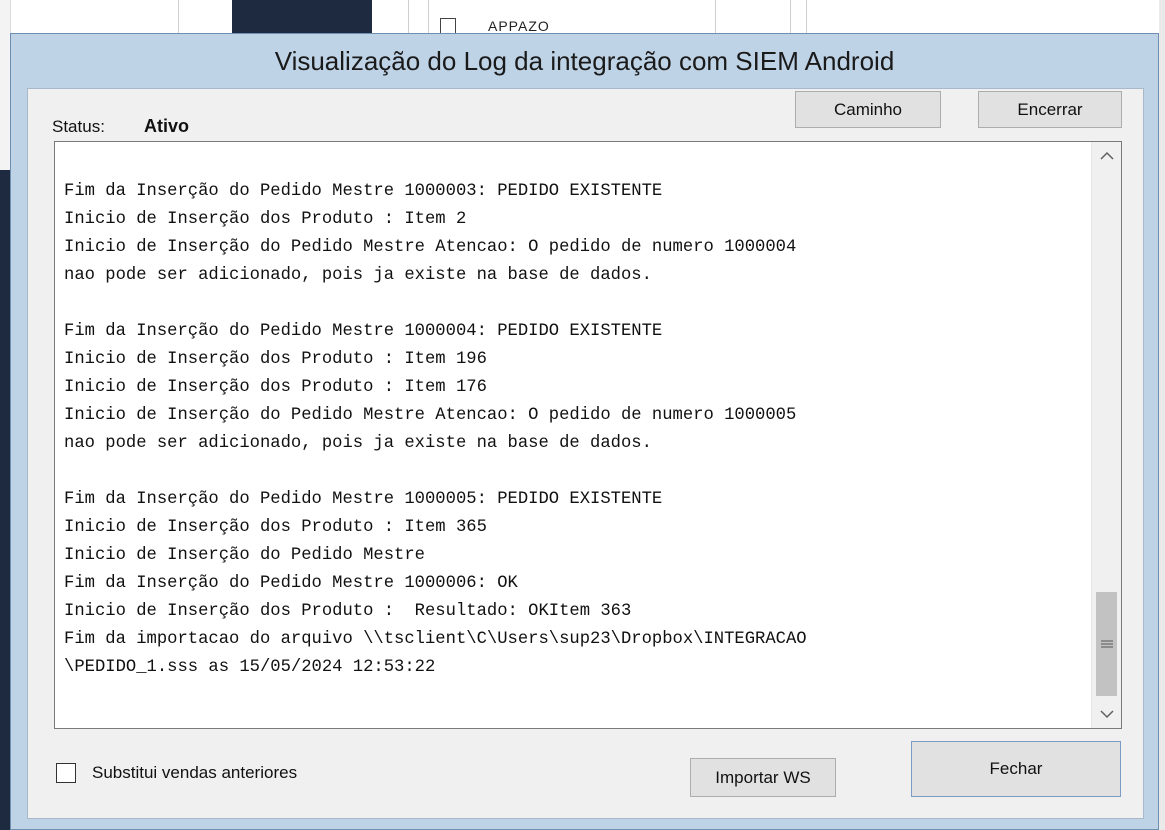 Image resolution: width=1165 pixels, height=830 pixels. What do you see at coordinates (1106, 156) in the screenshot?
I see `chevron-up-icon` at bounding box center [1106, 156].